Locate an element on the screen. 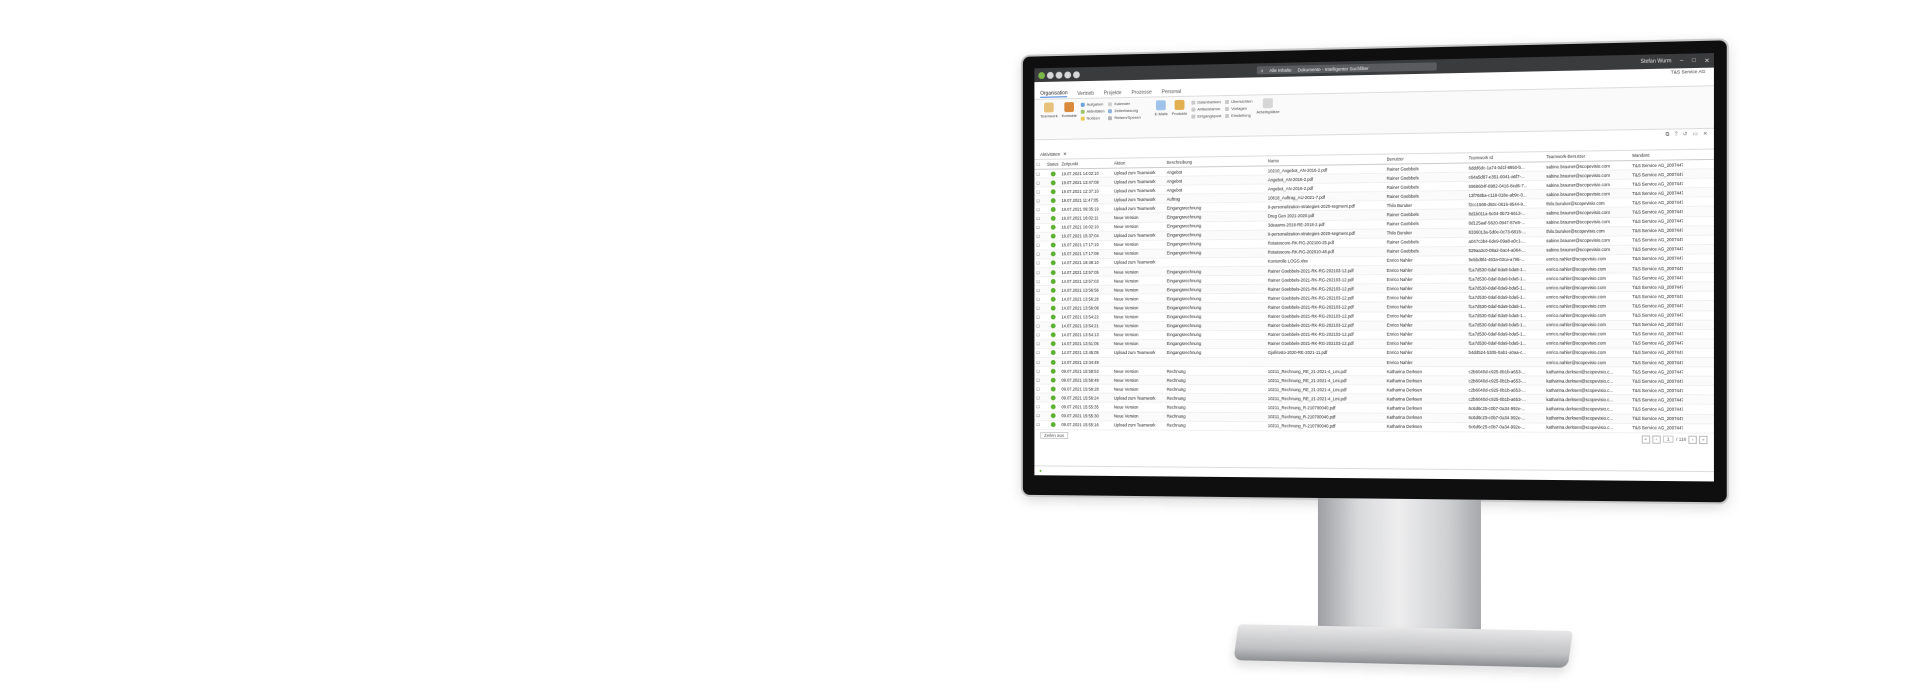 The image size is (1920, 700). refresh-icon is located at coordinates (1076, 74).